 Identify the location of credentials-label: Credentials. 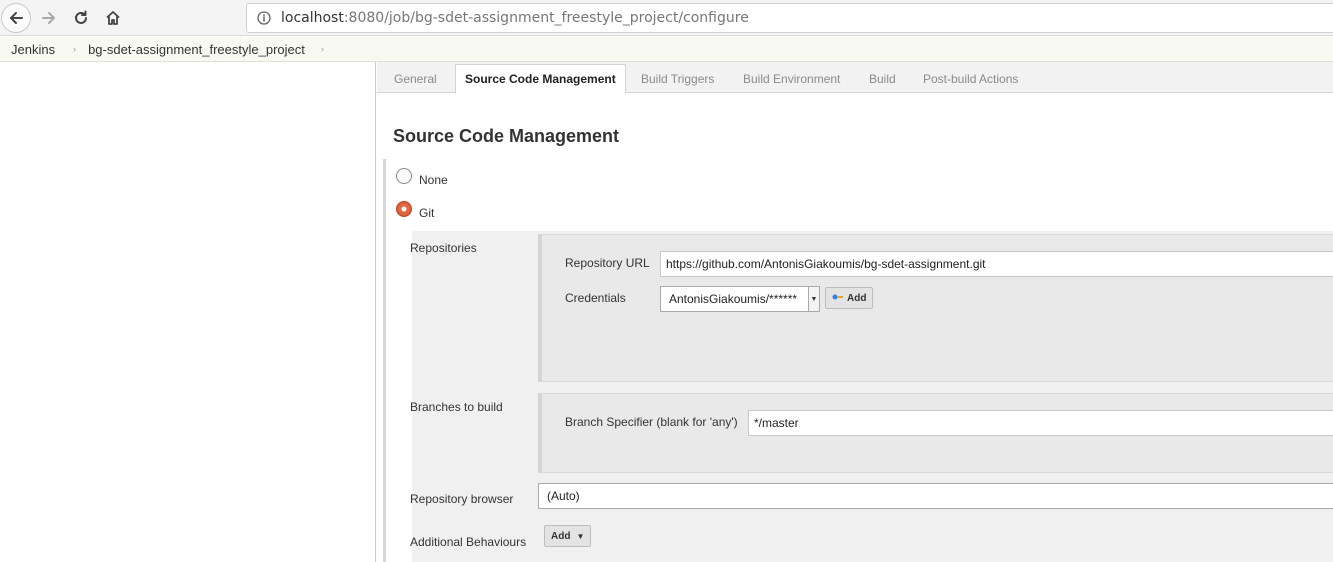
(595, 298).